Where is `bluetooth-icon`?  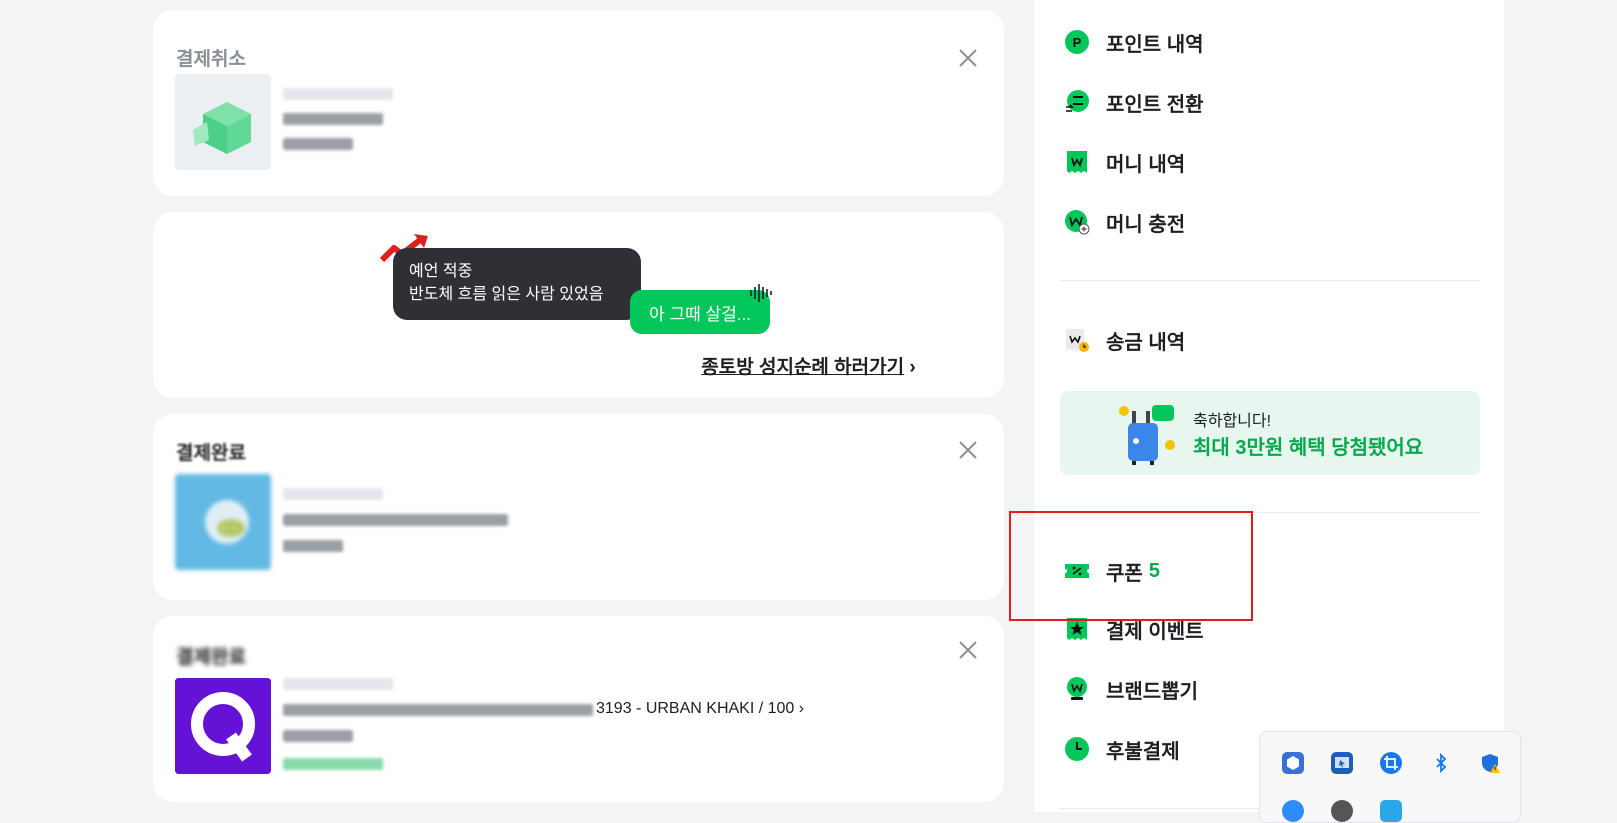 bluetooth-icon is located at coordinates (1441, 763).